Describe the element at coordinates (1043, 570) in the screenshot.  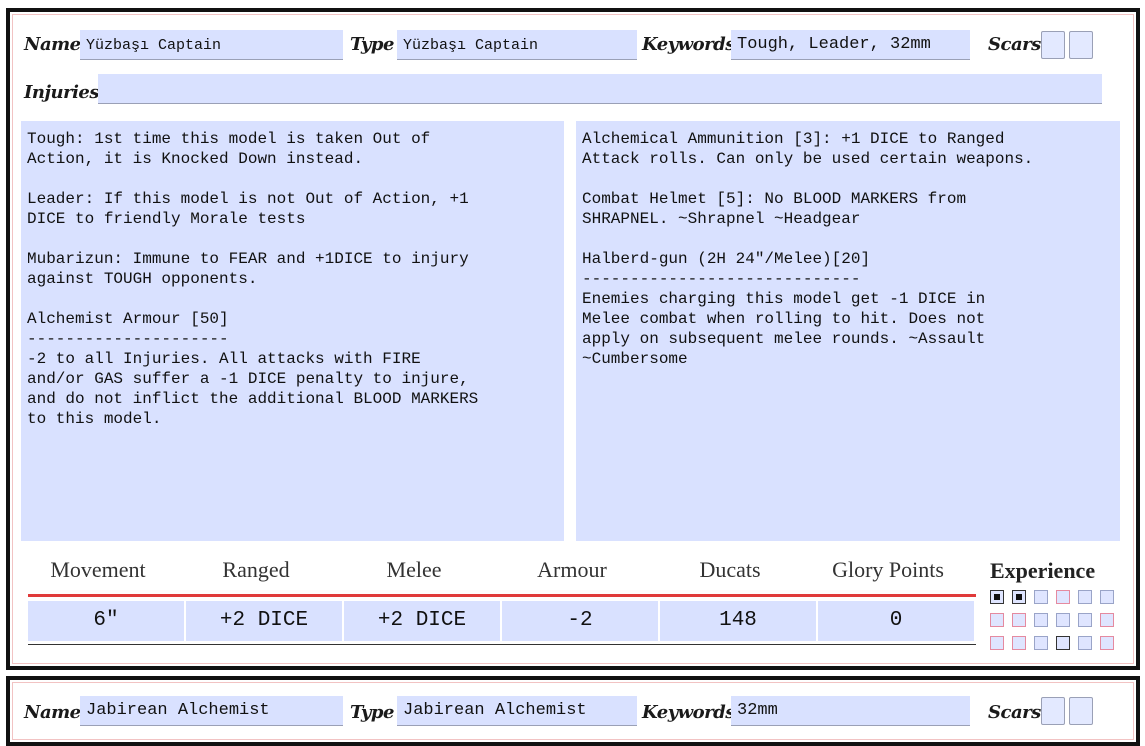
I see `experience-label: Experience` at that location.